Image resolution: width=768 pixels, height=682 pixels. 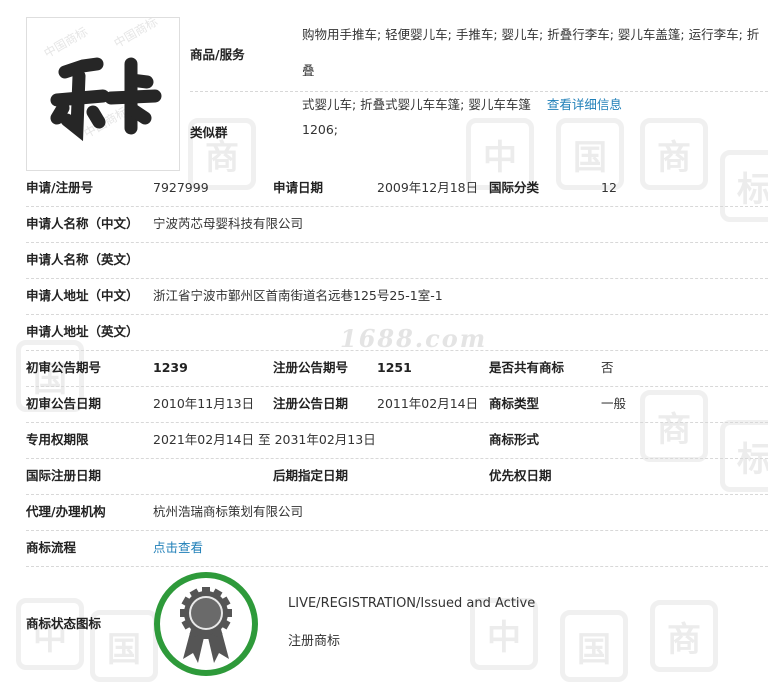 What do you see at coordinates (209, 132) in the screenshot?
I see `similar-group-label: 类似群` at bounding box center [209, 132].